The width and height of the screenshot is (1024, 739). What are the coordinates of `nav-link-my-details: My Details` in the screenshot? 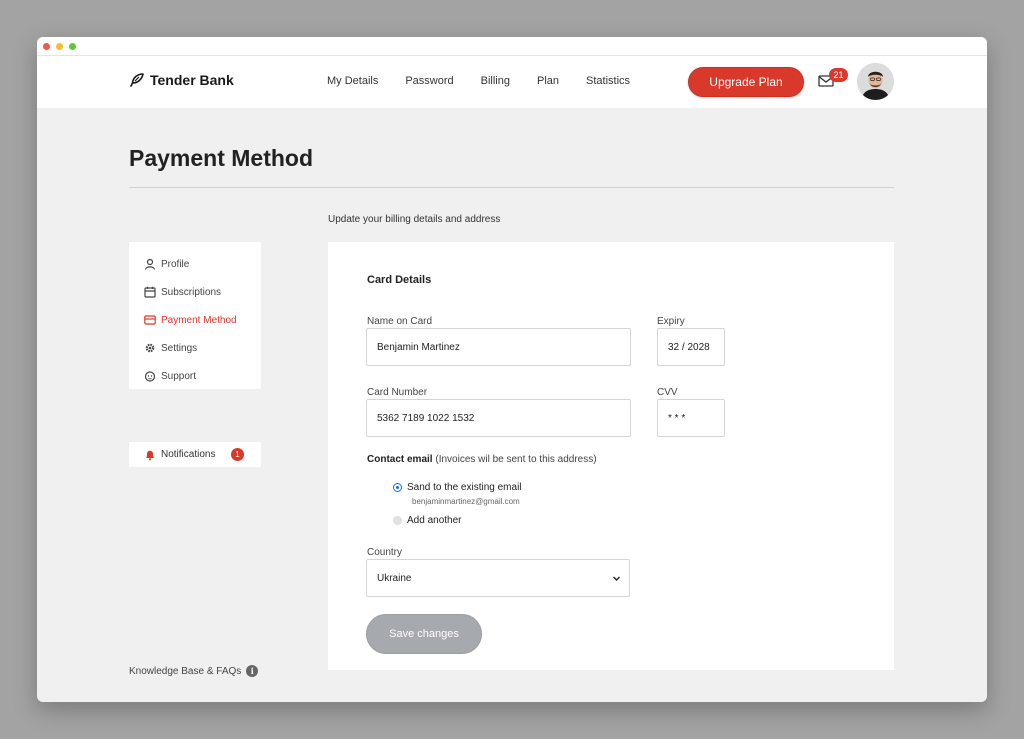 It's located at (352, 81).